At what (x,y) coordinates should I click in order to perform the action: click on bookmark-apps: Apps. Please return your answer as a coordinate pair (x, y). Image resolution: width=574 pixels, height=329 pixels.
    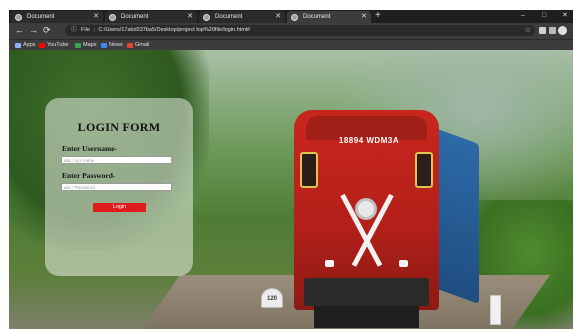
    Looking at the image, I should click on (25, 45).